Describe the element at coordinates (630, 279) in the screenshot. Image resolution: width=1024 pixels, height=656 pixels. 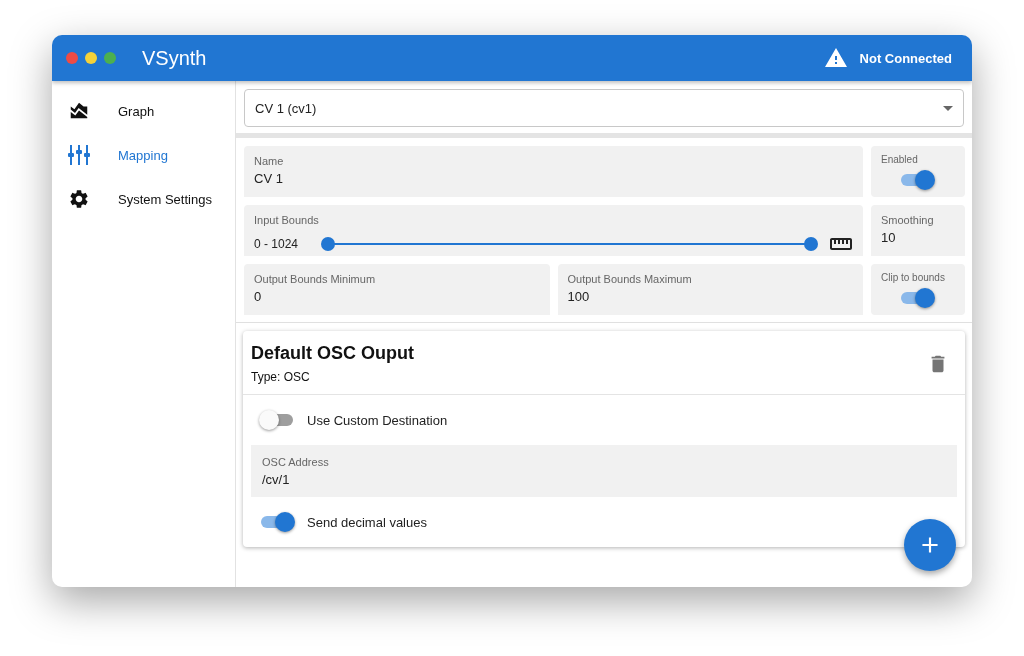
I see `field-label: Output Bounds Maximum` at that location.